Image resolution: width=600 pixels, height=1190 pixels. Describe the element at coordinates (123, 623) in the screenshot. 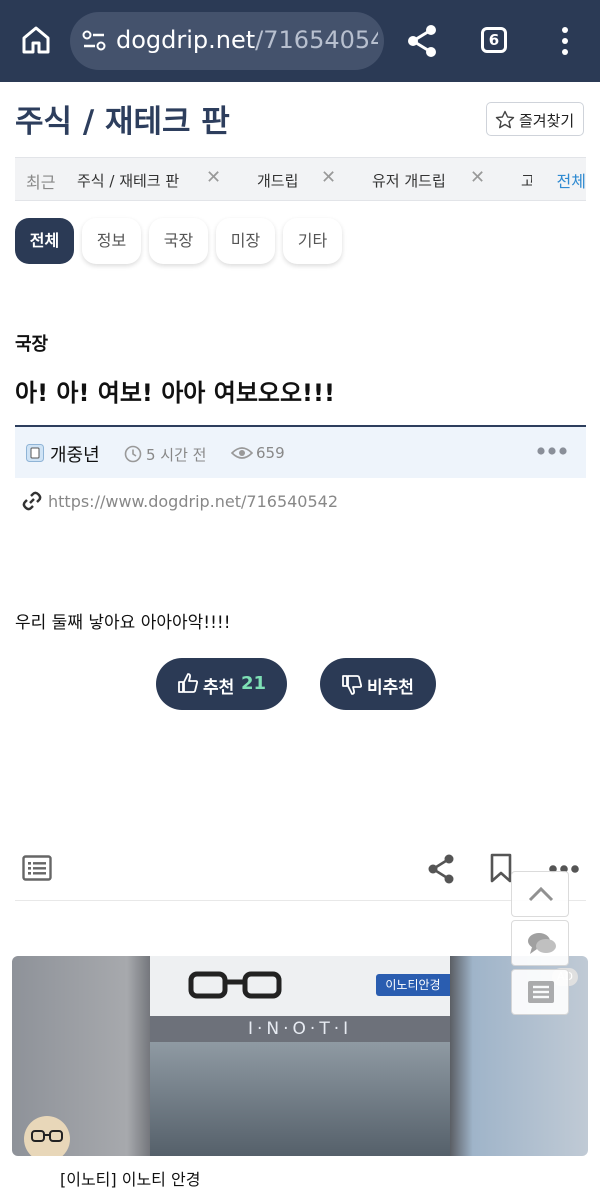

I see `post-body: 우리 둘째 낳아요 아아아악!!!!` at that location.